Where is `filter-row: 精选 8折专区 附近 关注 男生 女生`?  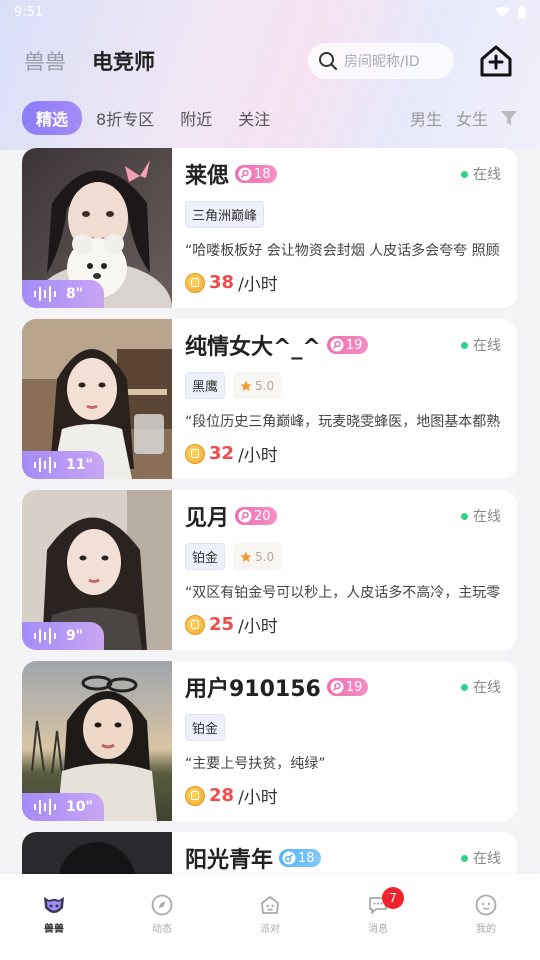 filter-row: 精选 8折专区 附近 关注 男生 女生 is located at coordinates (270, 118).